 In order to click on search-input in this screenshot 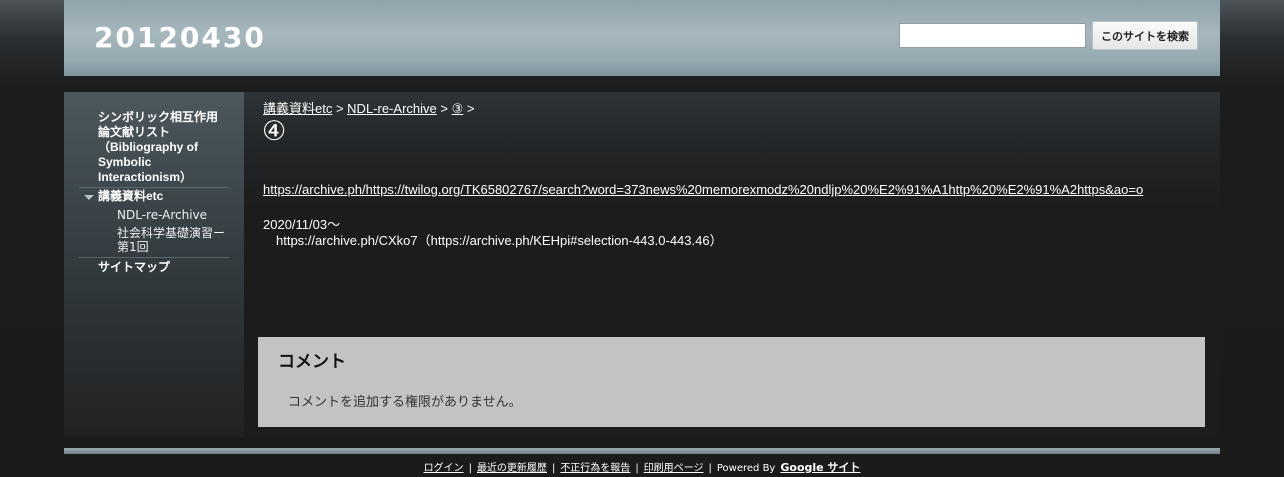, I will do `click(992, 35)`.